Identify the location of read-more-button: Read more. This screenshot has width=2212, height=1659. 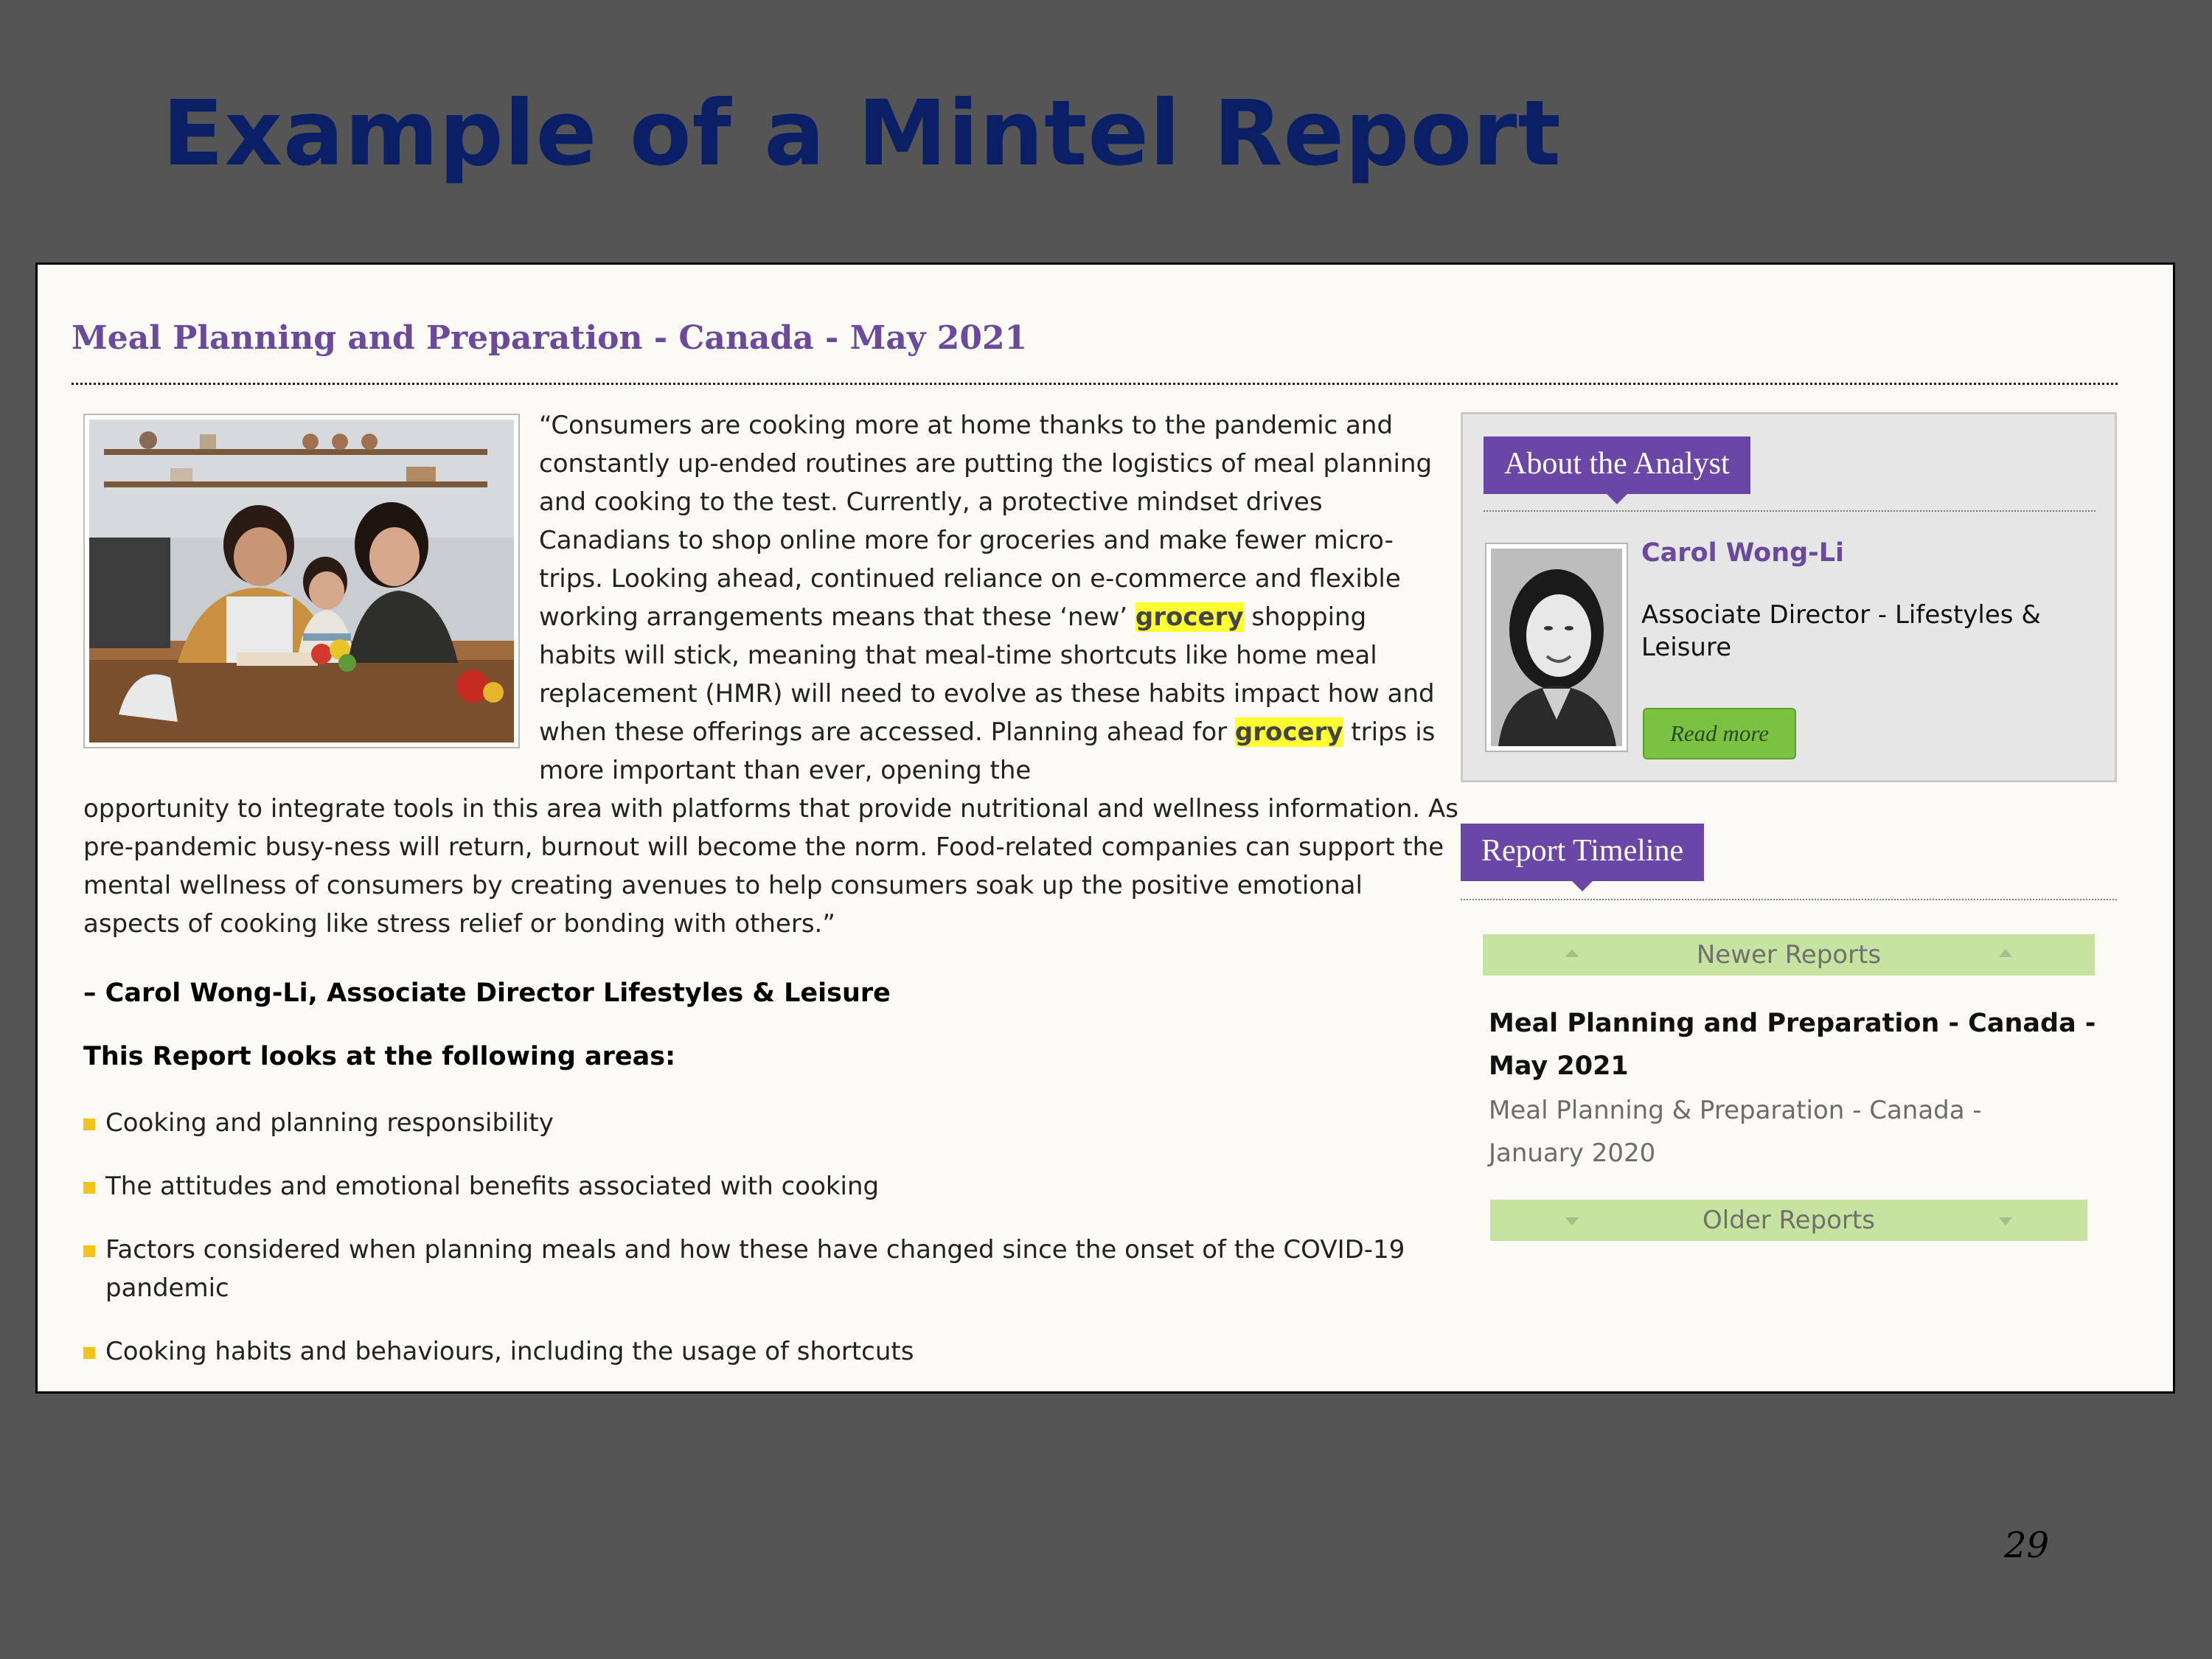
(1719, 733).